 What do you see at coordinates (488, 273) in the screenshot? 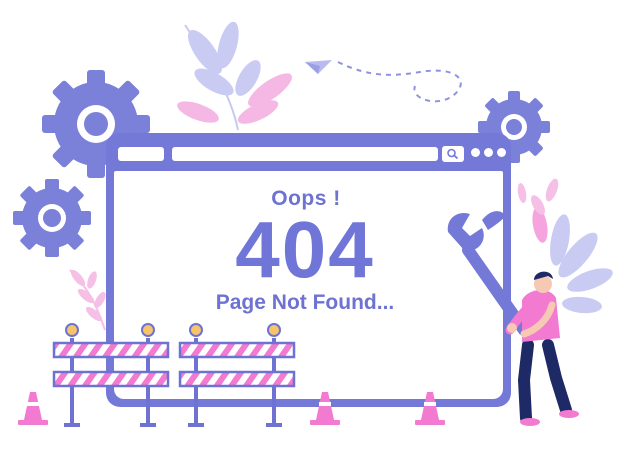
I see `wrench-icon` at bounding box center [488, 273].